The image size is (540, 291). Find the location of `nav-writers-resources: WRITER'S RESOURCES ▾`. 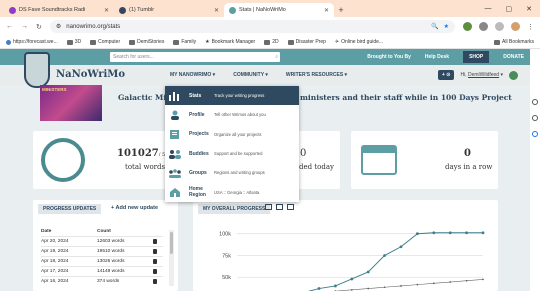

nav-writers-resources: WRITER'S RESOURCES ▾ is located at coordinates (316, 75).